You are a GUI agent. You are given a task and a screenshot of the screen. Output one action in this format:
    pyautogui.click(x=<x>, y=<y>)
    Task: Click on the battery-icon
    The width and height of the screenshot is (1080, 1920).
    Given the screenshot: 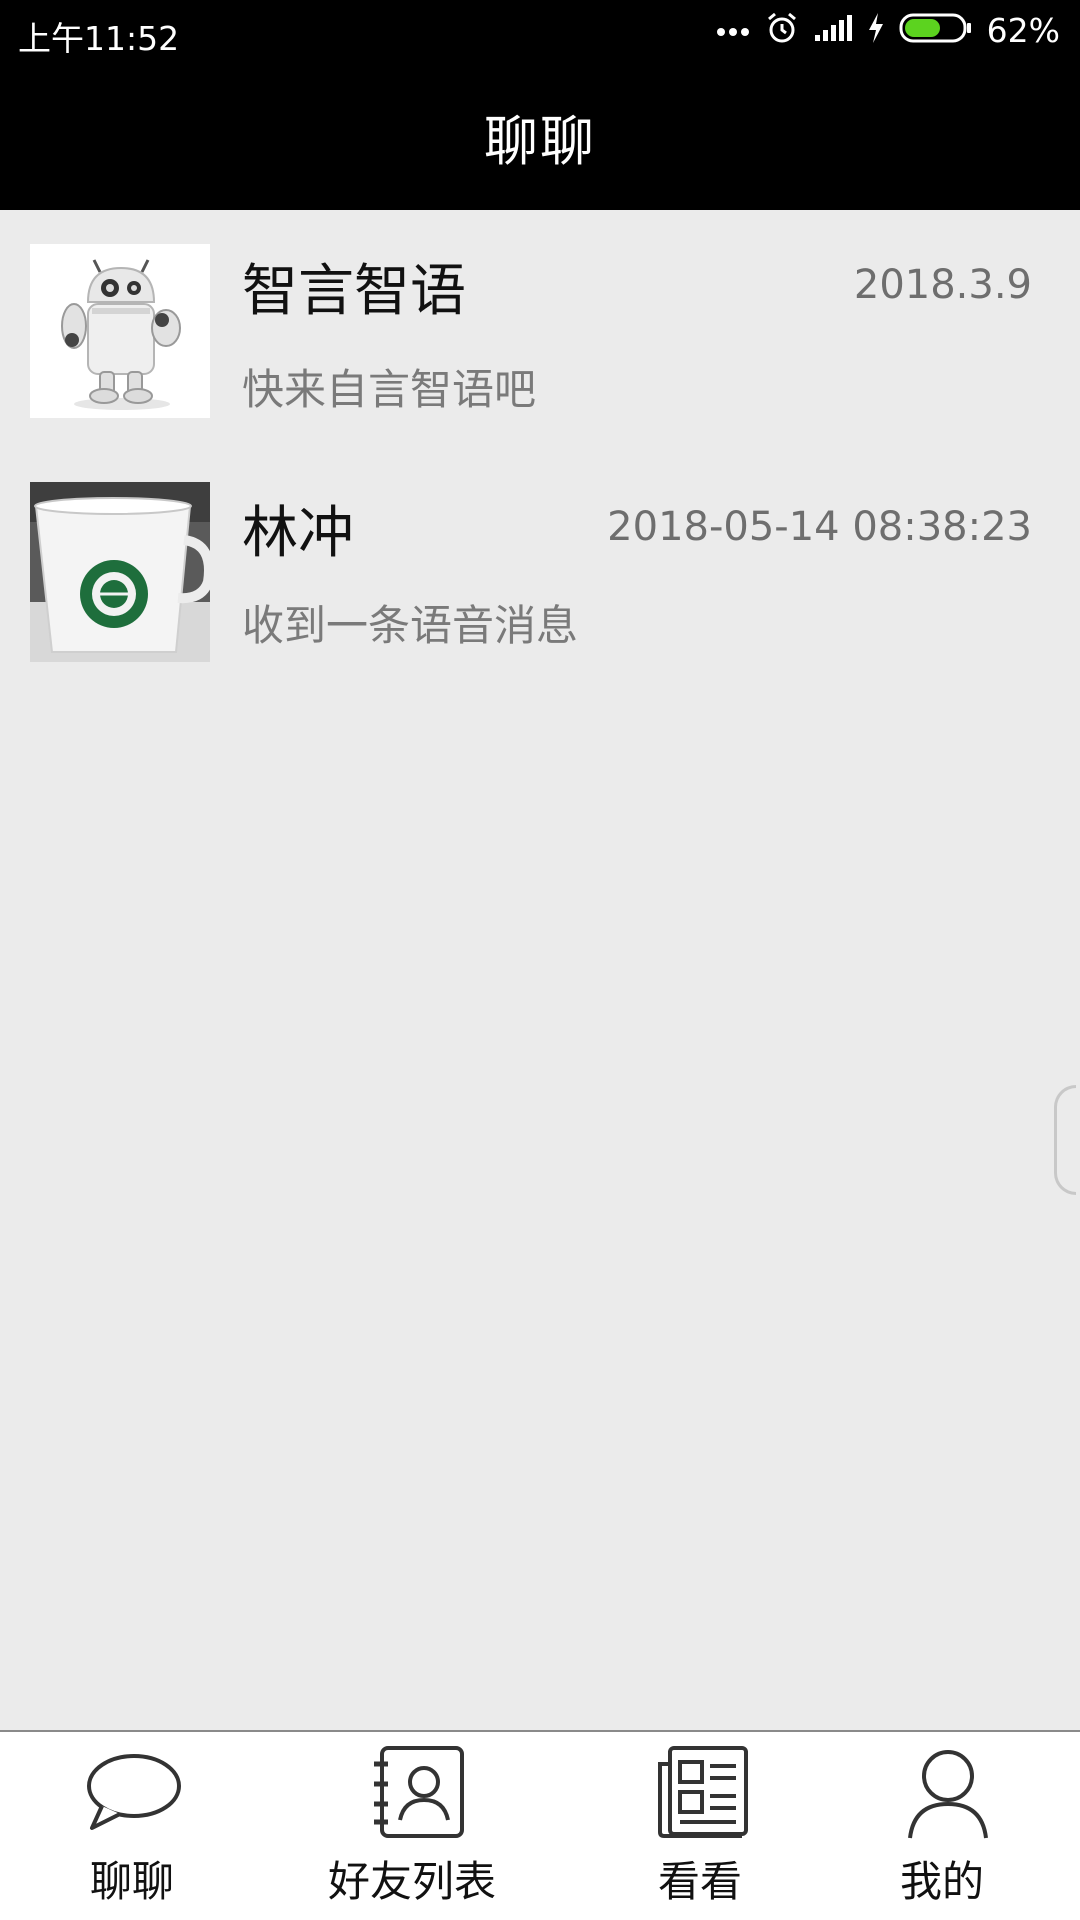 What is the action you would take?
    pyautogui.click(x=936, y=30)
    